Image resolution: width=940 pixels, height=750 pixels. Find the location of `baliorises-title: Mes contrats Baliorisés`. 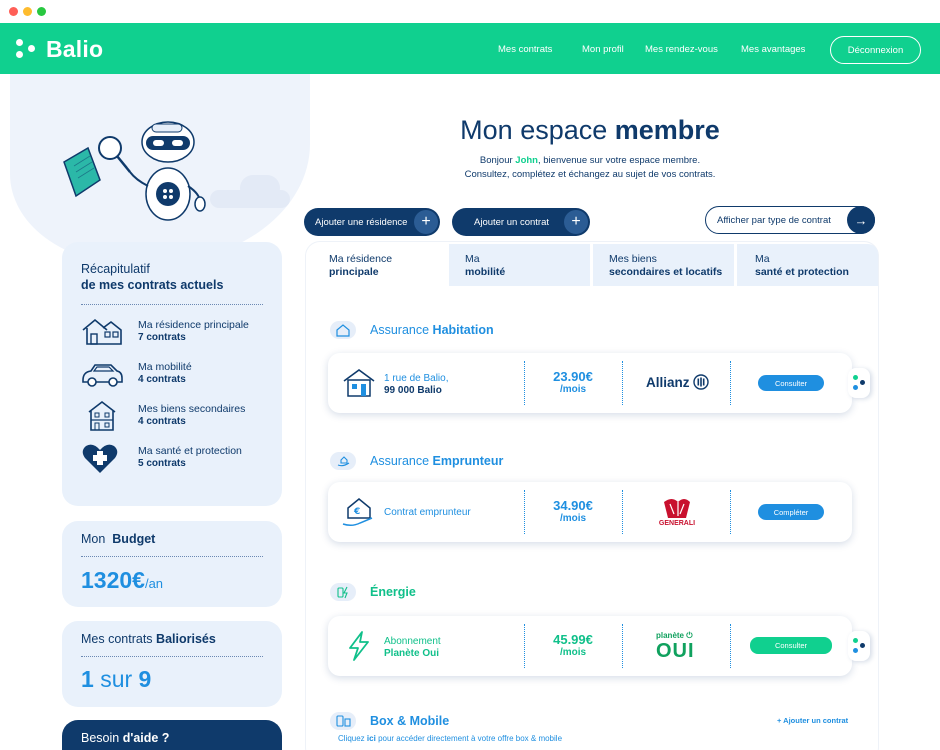

baliorises-title: Mes contrats Baliorisés is located at coordinates (148, 639).